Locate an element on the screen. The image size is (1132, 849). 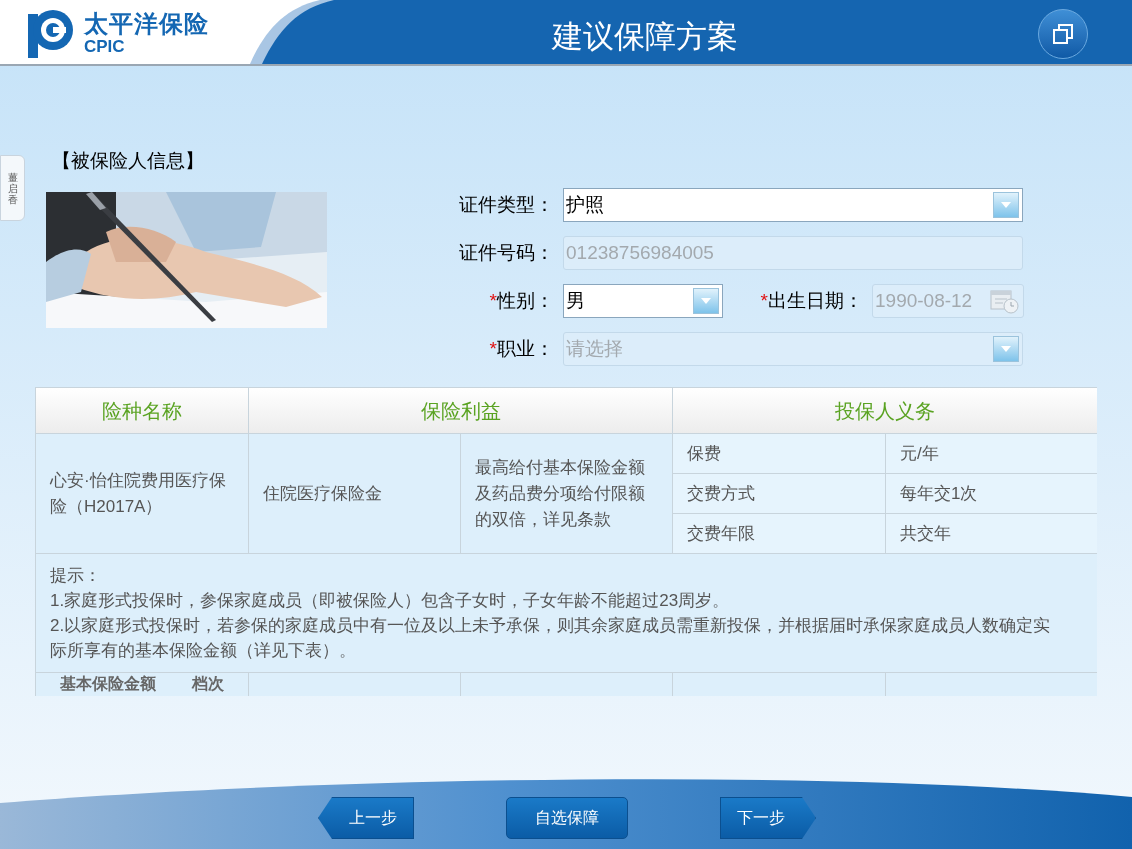
field-label: 性别： is located at coordinates (525, 300).